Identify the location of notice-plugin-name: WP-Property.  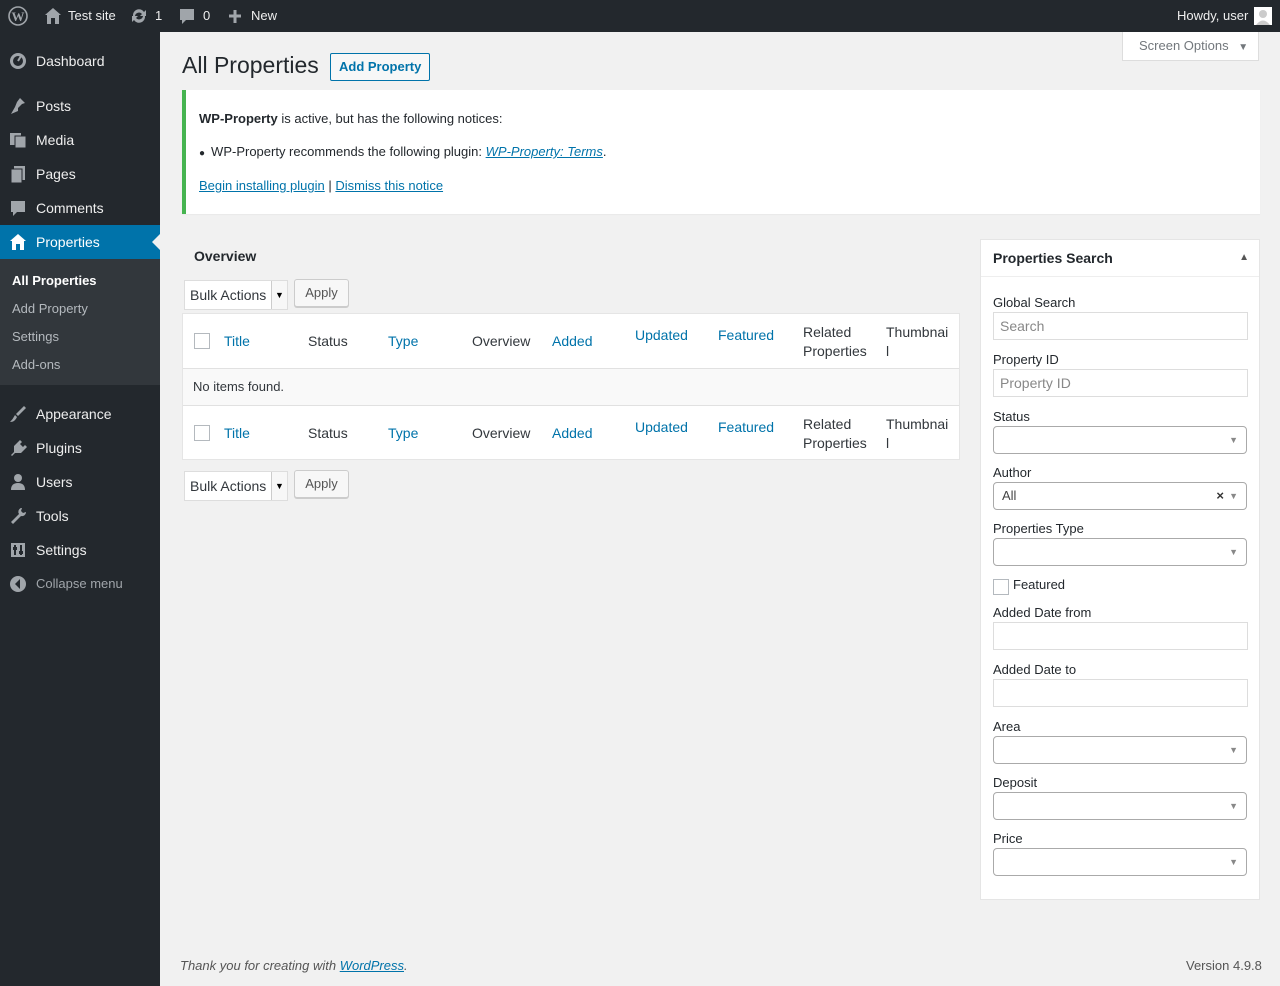
(238, 118).